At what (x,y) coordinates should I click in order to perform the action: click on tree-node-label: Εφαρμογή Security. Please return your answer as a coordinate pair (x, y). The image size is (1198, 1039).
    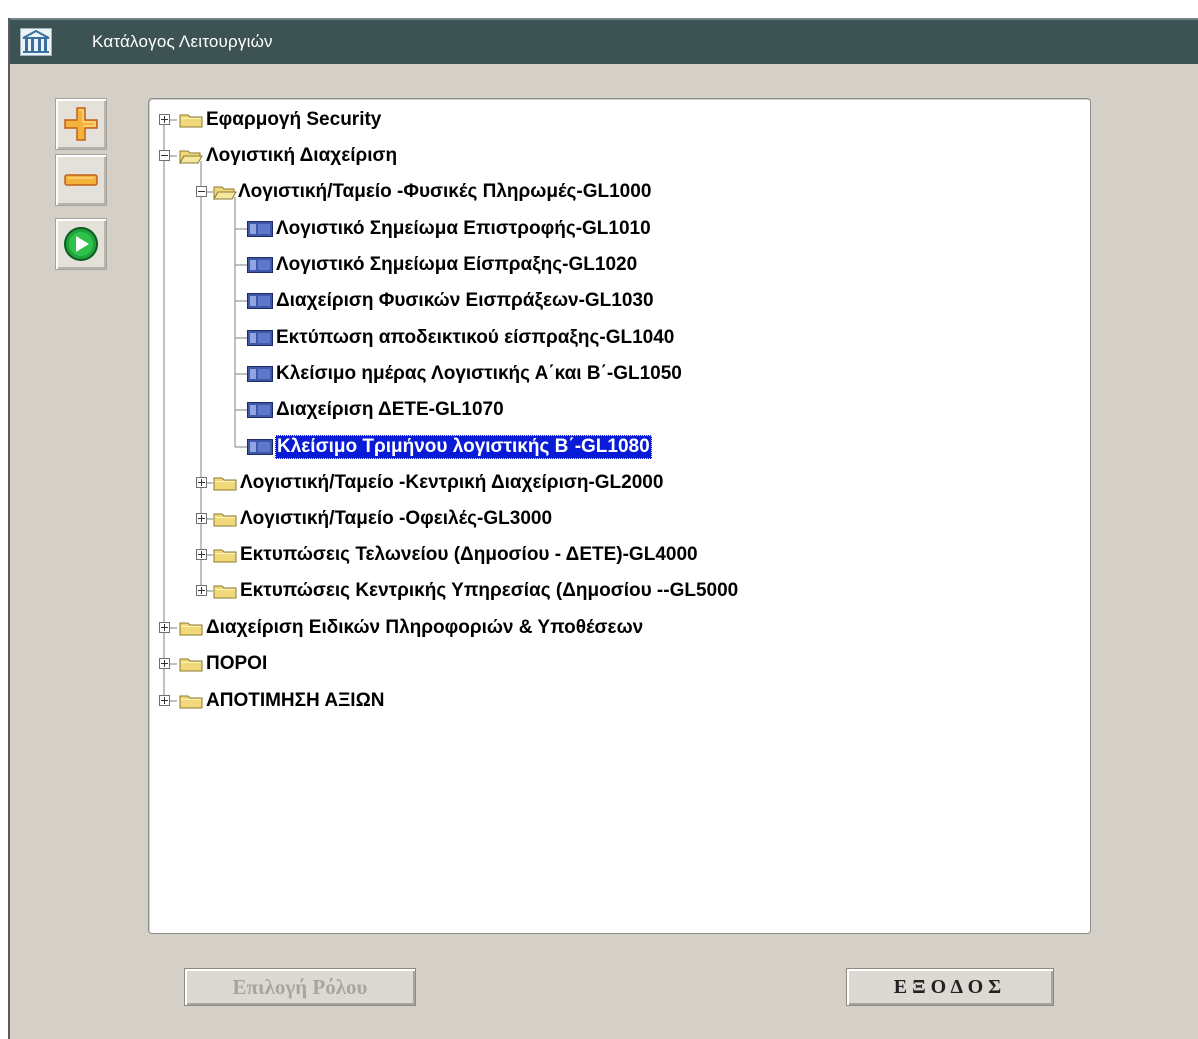
    Looking at the image, I should click on (293, 120).